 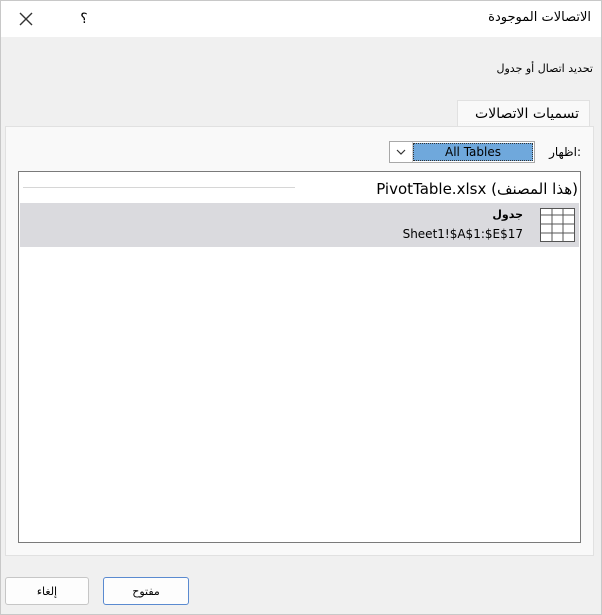 What do you see at coordinates (539, 17) in the screenshot?
I see `dialog-title: الاتصالات الموجودة` at bounding box center [539, 17].